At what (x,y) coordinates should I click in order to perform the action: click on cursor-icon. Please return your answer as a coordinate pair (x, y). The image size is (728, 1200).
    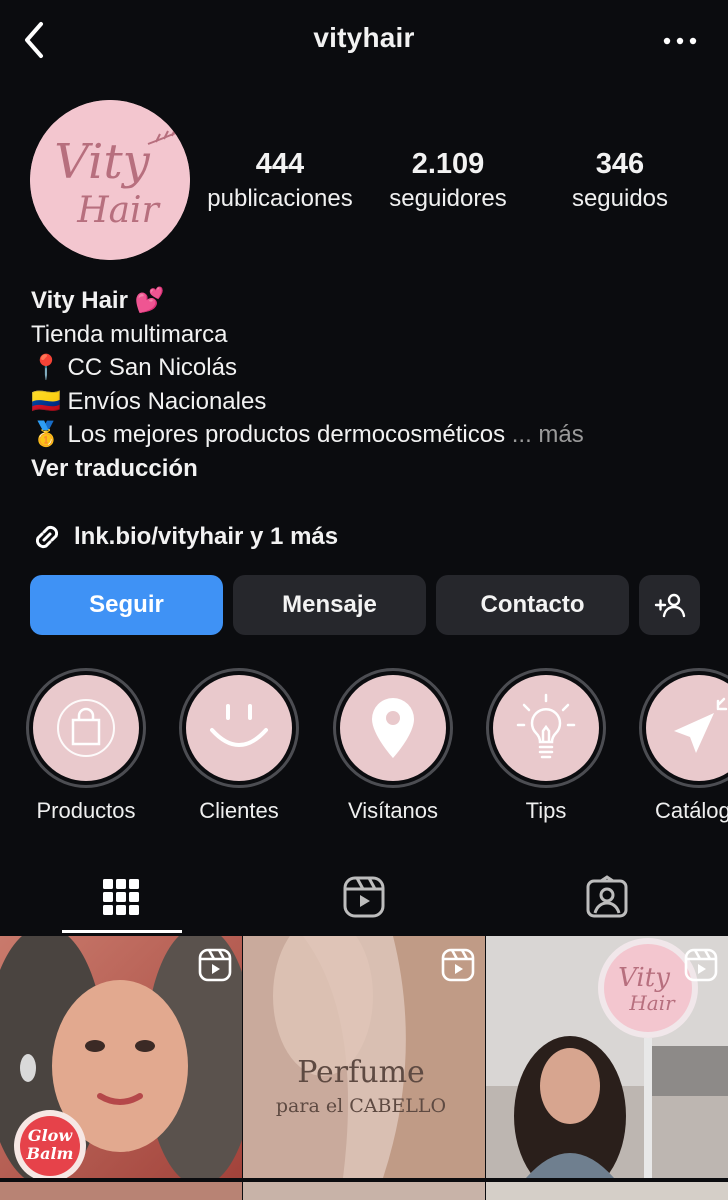
    Looking at the image, I should click on (701, 725).